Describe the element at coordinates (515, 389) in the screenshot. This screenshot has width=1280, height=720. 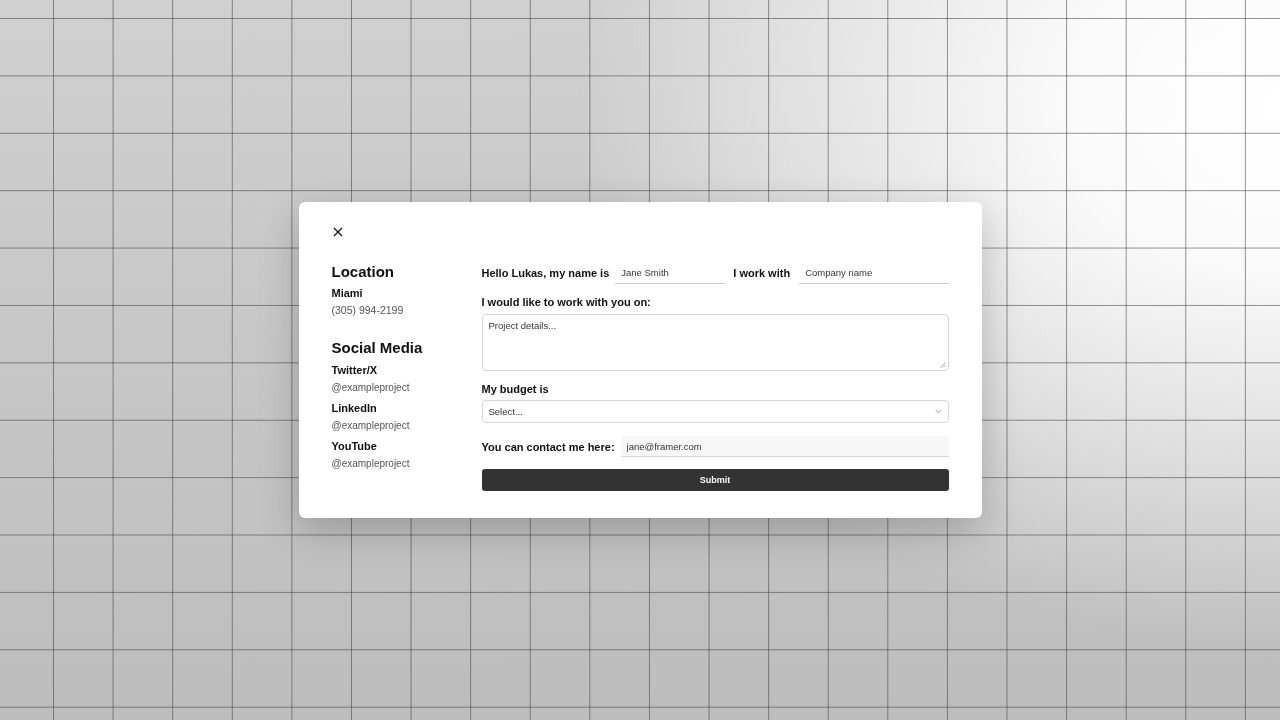
I see `budget-label: My budget is` at that location.